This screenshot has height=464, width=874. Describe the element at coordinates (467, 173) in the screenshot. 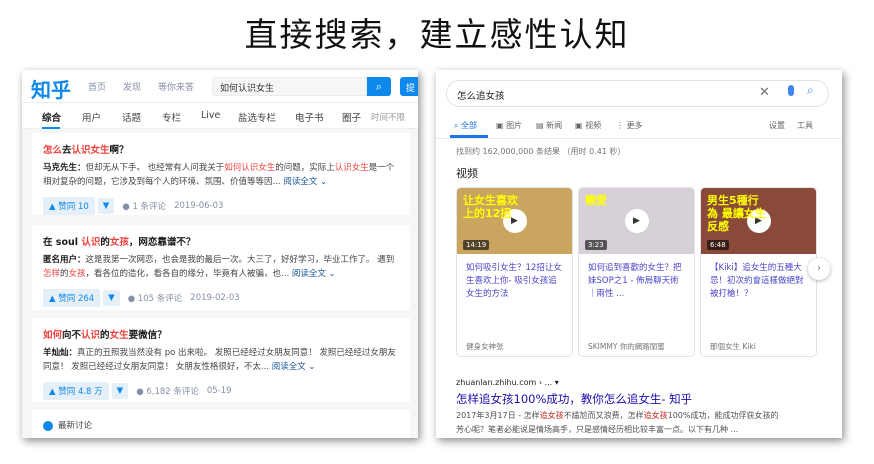

I see `videos-heading: 视频` at that location.